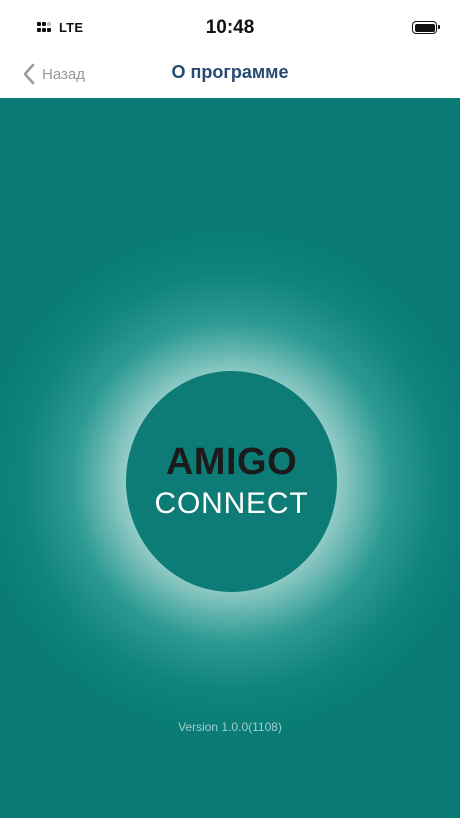 The height and width of the screenshot is (818, 460). I want to click on clock: 10:48, so click(230, 27).